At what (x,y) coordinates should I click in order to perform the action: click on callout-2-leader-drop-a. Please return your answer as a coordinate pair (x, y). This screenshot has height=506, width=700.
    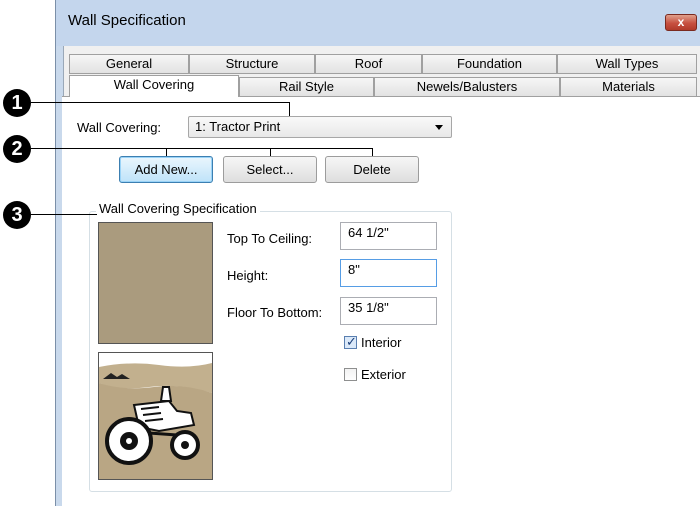
    Looking at the image, I should click on (166, 152).